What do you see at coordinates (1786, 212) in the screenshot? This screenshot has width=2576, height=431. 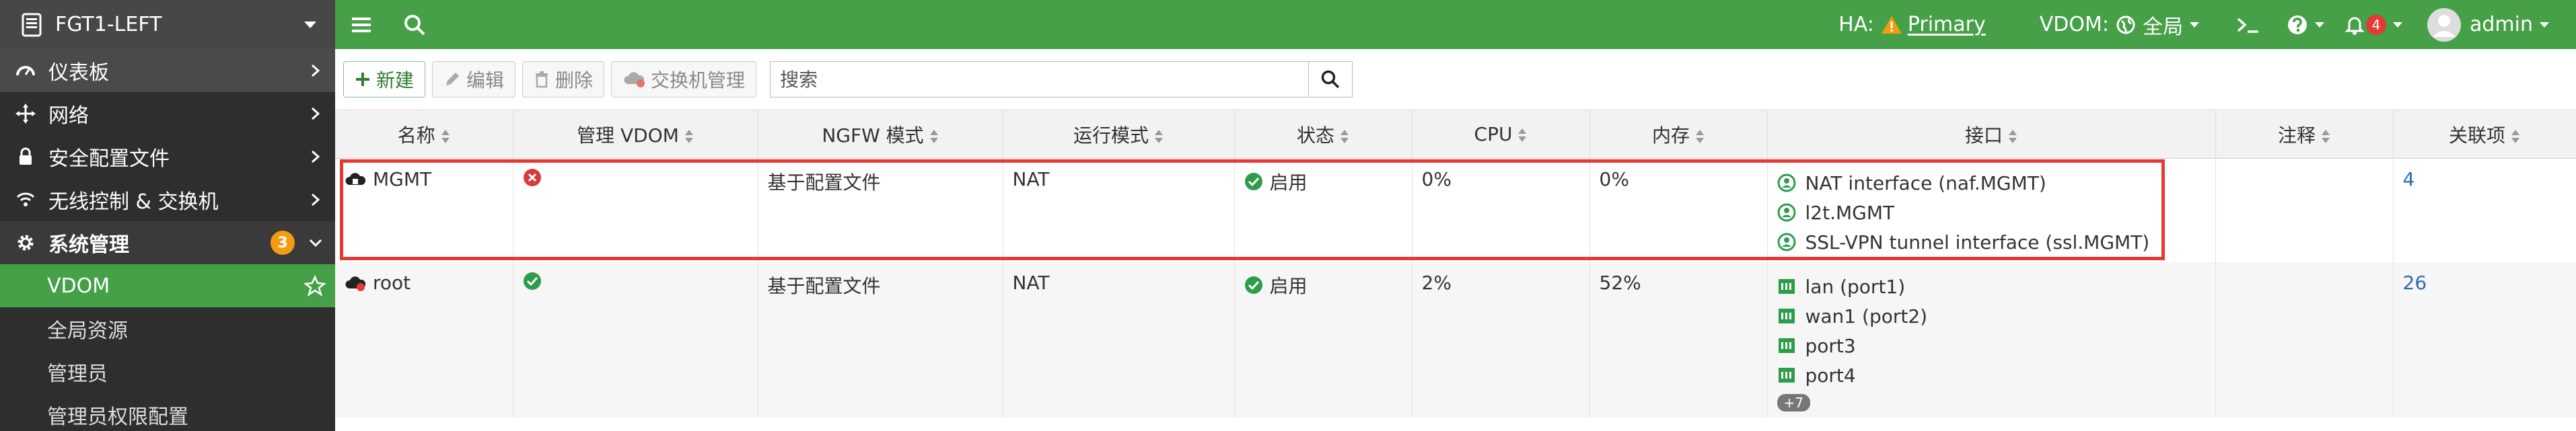 I see `tunnel-interface-icon` at bounding box center [1786, 212].